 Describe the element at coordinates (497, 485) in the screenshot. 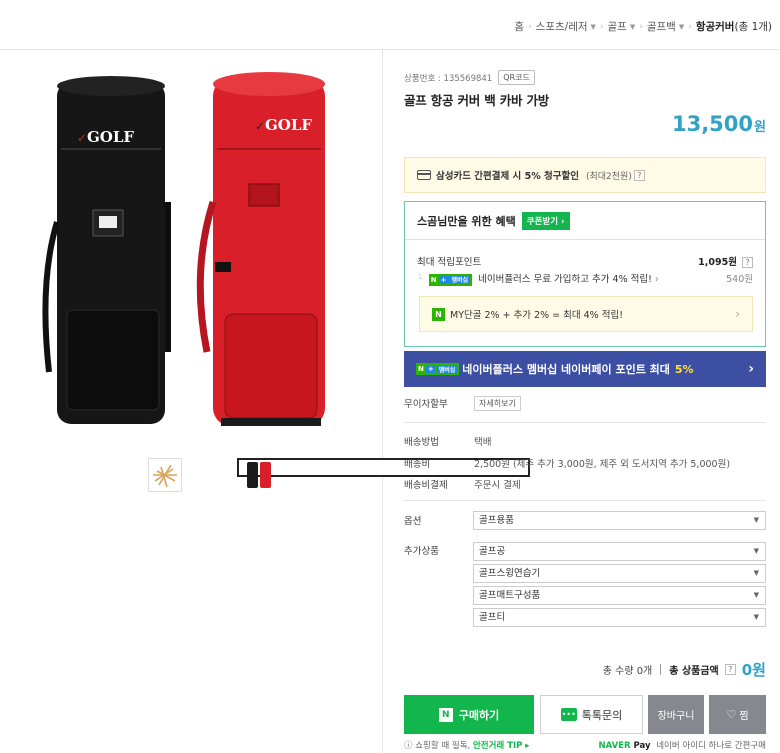

I see `shipping-pay-value: 주문시 결제` at that location.